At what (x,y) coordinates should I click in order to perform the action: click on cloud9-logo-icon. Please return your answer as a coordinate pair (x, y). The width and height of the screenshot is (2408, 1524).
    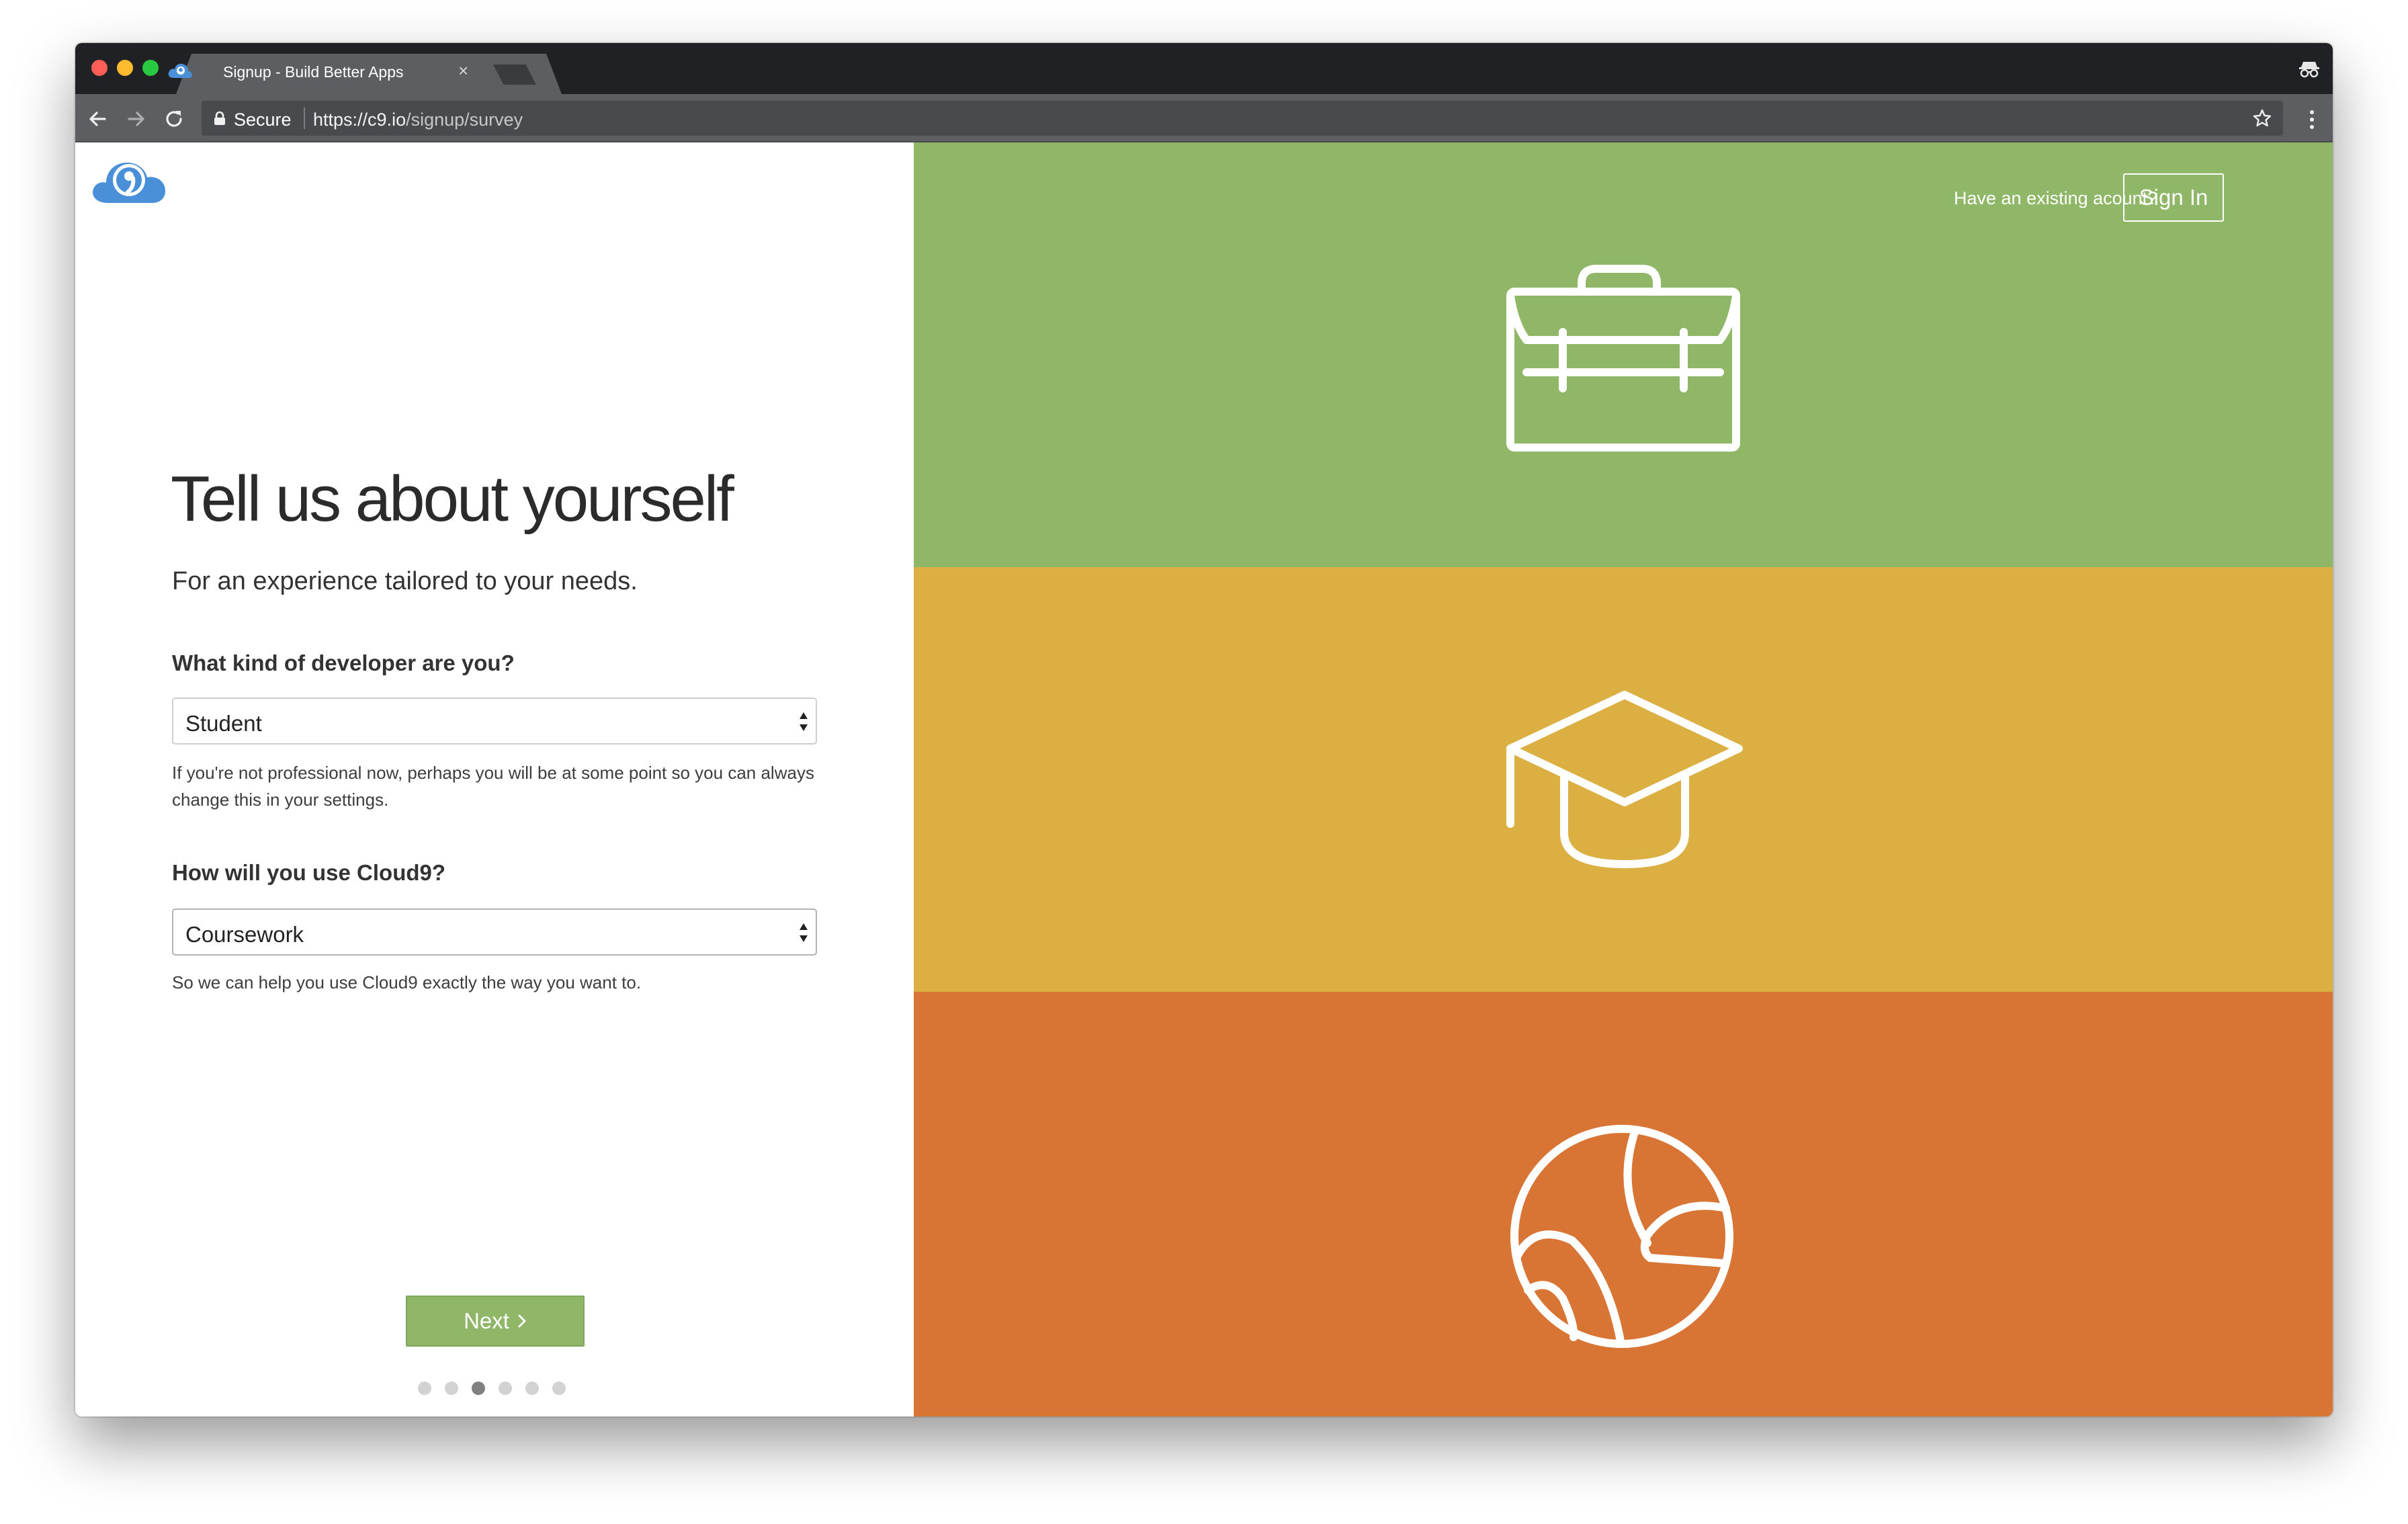
    Looking at the image, I should click on (129, 183).